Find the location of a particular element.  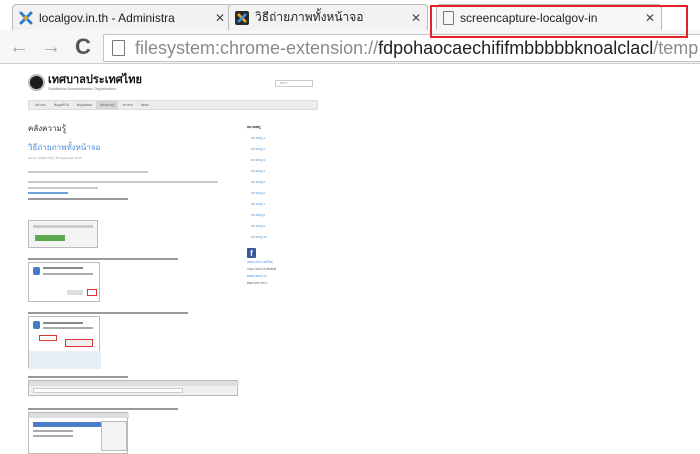

logo-circle-icon is located at coordinates (36, 82).